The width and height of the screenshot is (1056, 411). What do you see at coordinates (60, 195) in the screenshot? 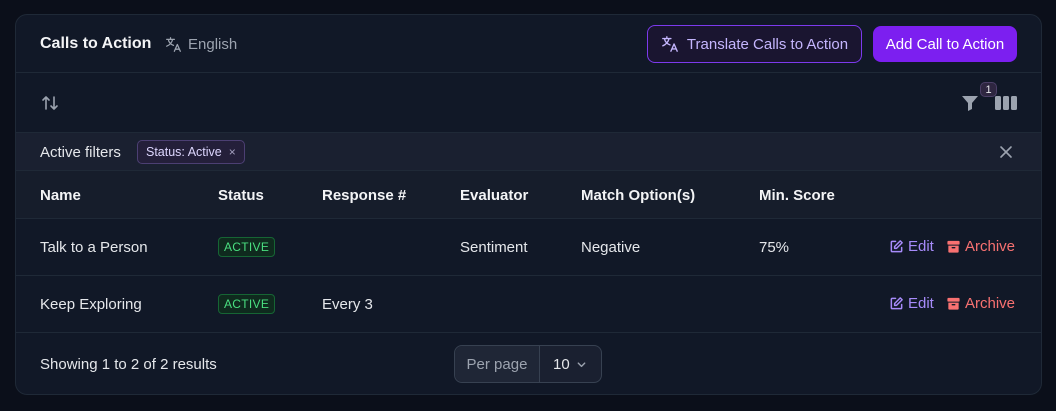
I see `column-header-name: Name` at bounding box center [60, 195].